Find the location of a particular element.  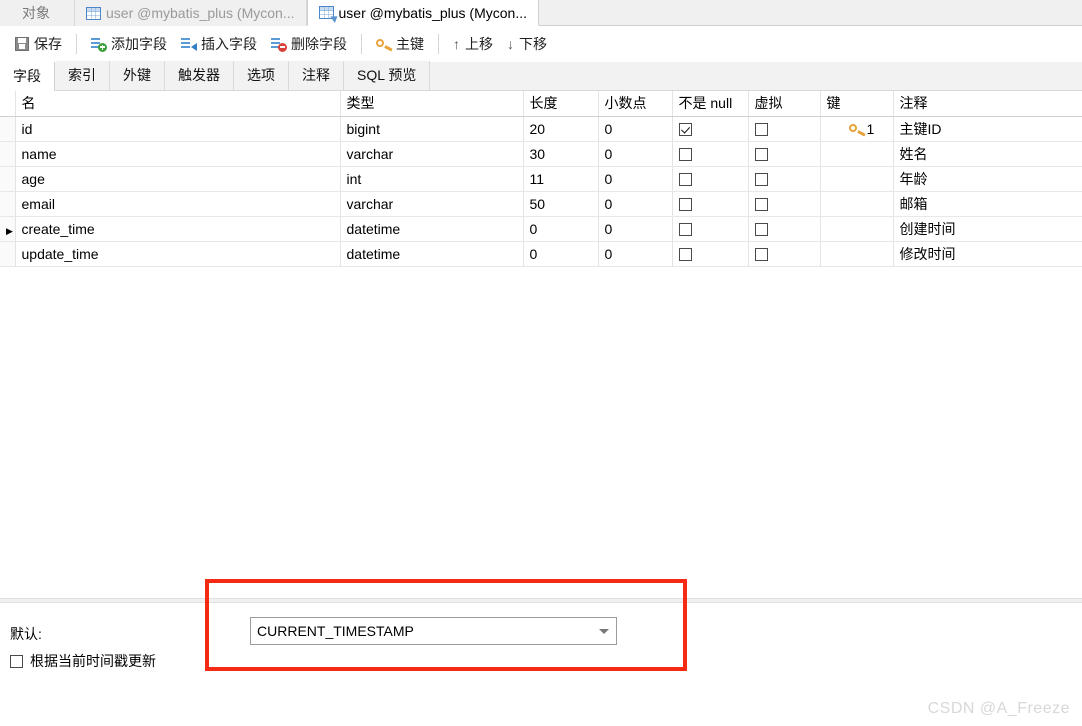

update-on-timestamp-checkbox is located at coordinates (16, 661).